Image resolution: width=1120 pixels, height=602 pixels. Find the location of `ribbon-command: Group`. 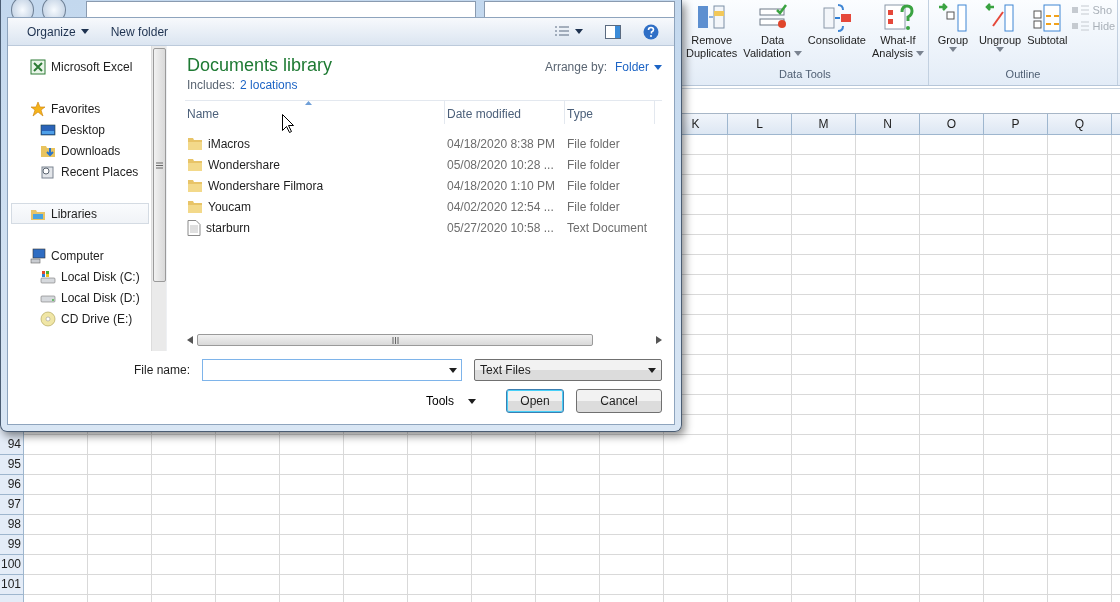

ribbon-command: Group is located at coordinates (952, 26).